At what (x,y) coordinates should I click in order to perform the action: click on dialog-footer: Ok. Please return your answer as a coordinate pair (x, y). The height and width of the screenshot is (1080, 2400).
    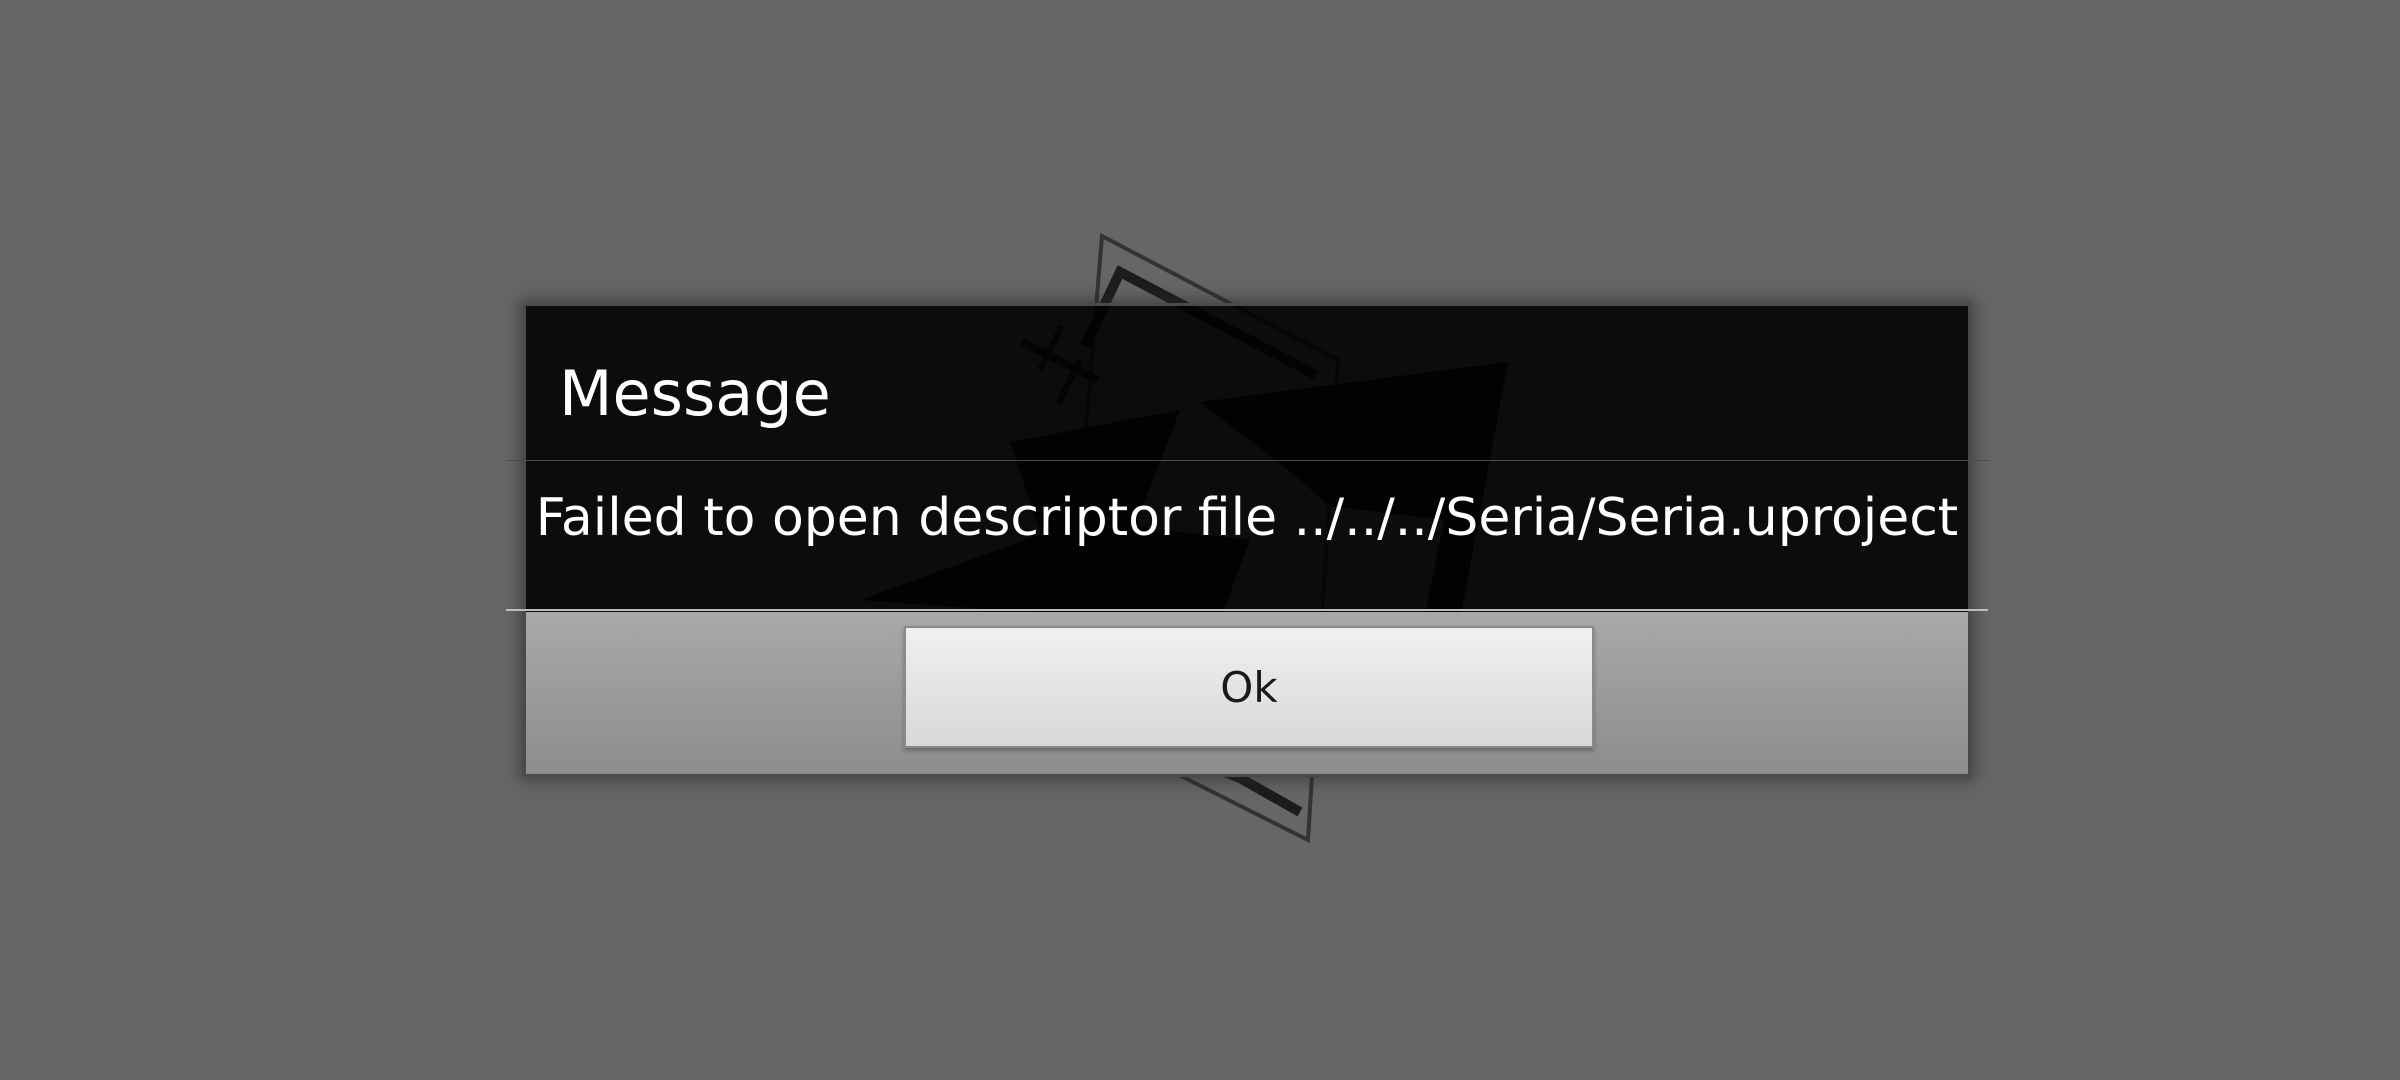
    Looking at the image, I should click on (1247, 693).